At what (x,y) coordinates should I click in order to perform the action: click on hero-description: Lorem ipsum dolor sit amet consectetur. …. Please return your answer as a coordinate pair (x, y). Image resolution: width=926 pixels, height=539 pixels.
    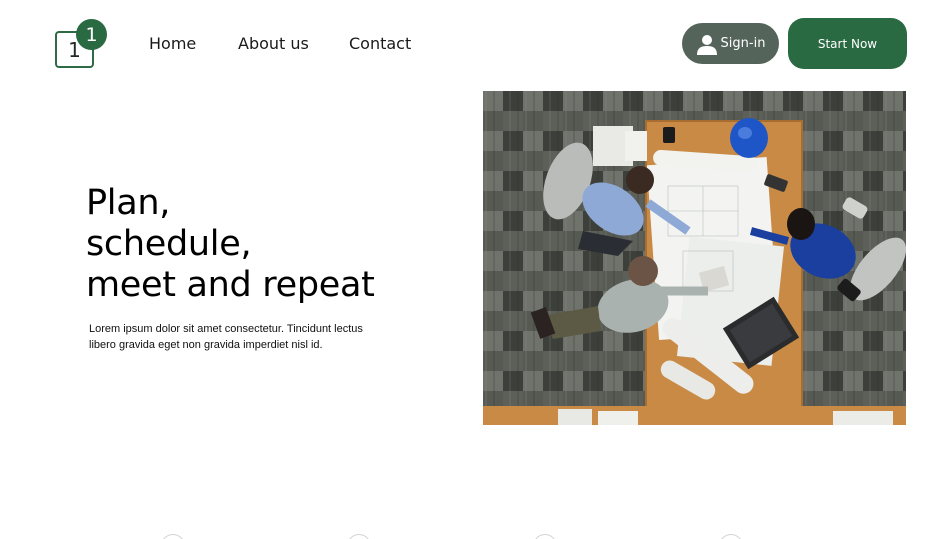
    Looking at the image, I should click on (226, 337).